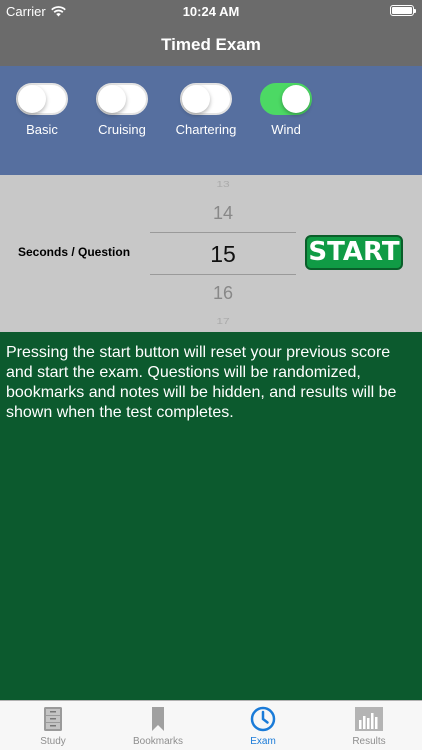 Image resolution: width=422 pixels, height=750 pixels. I want to click on chartering-toggle, so click(206, 99).